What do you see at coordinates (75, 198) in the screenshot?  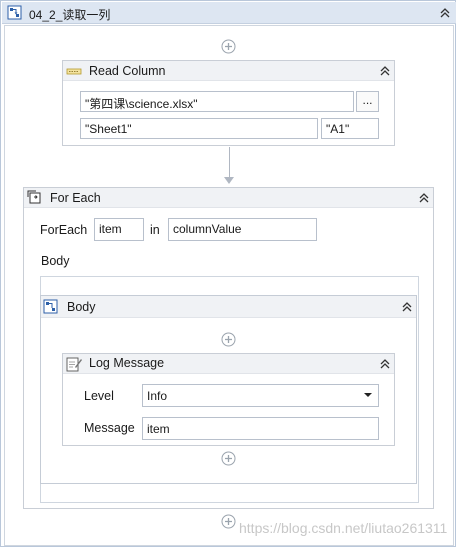 I see `for-each-title: For Each` at bounding box center [75, 198].